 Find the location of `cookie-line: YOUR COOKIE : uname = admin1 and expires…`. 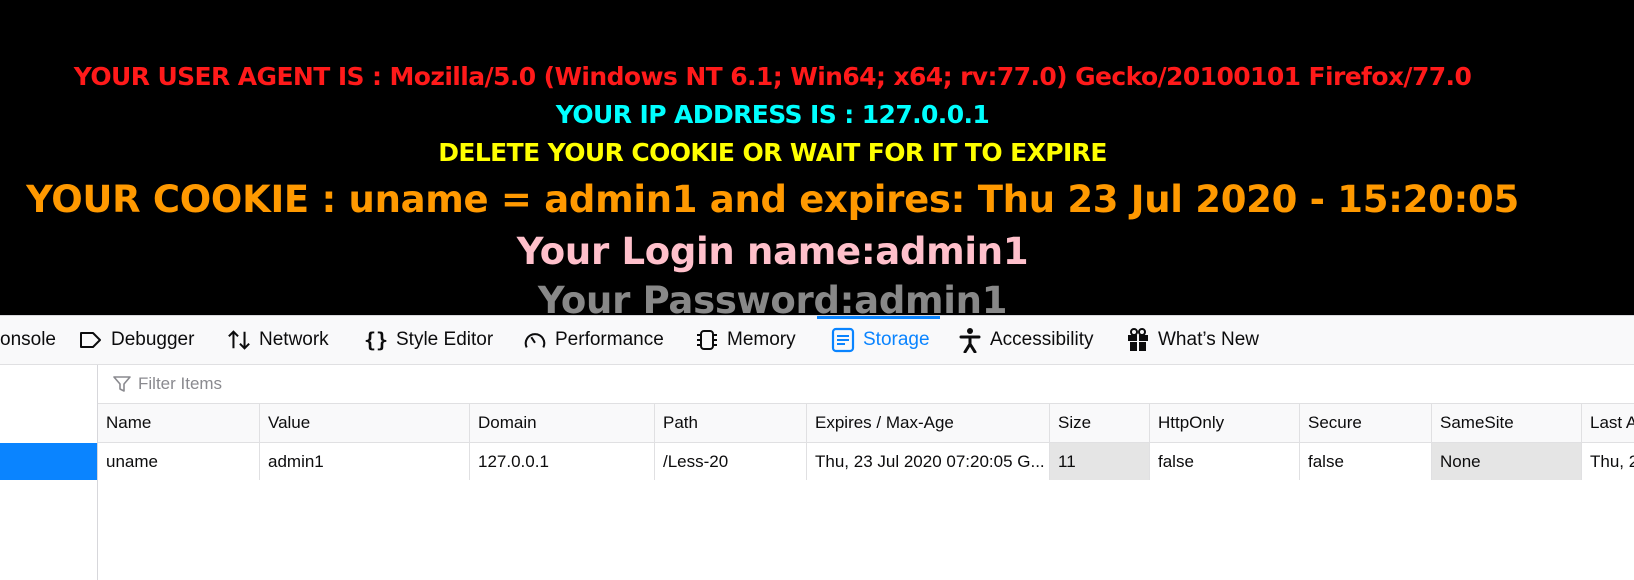

cookie-line: YOUR COOKIE : uname = admin1 and expires… is located at coordinates (772, 199).